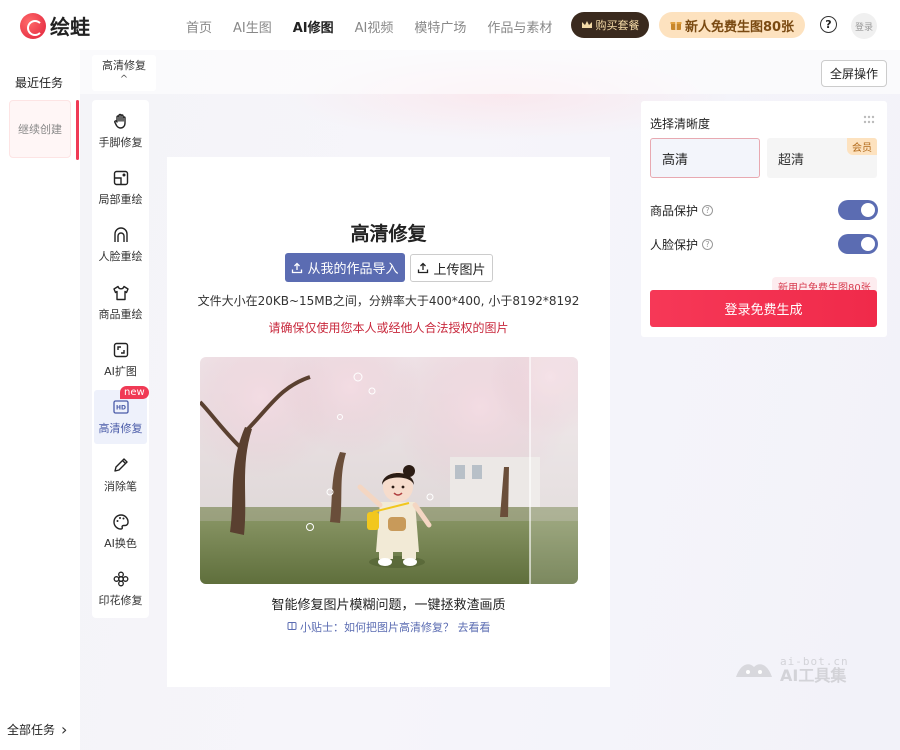 This screenshot has height=750, width=900. Describe the element at coordinates (199, 26) in the screenshot. I see `nav-home: 首页` at that location.